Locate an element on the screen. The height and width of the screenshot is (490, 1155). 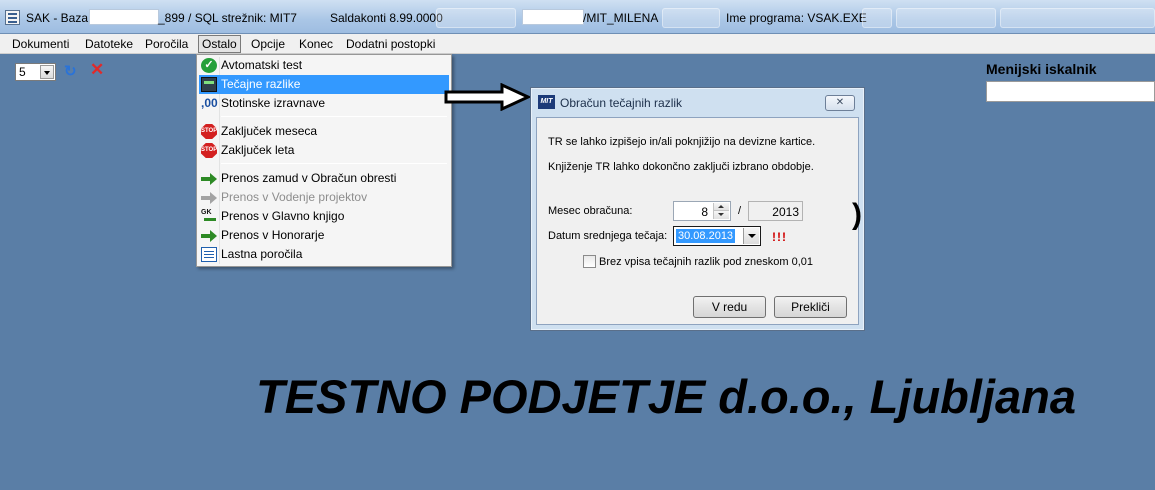
min-amount-checkbox is located at coordinates (589, 261).